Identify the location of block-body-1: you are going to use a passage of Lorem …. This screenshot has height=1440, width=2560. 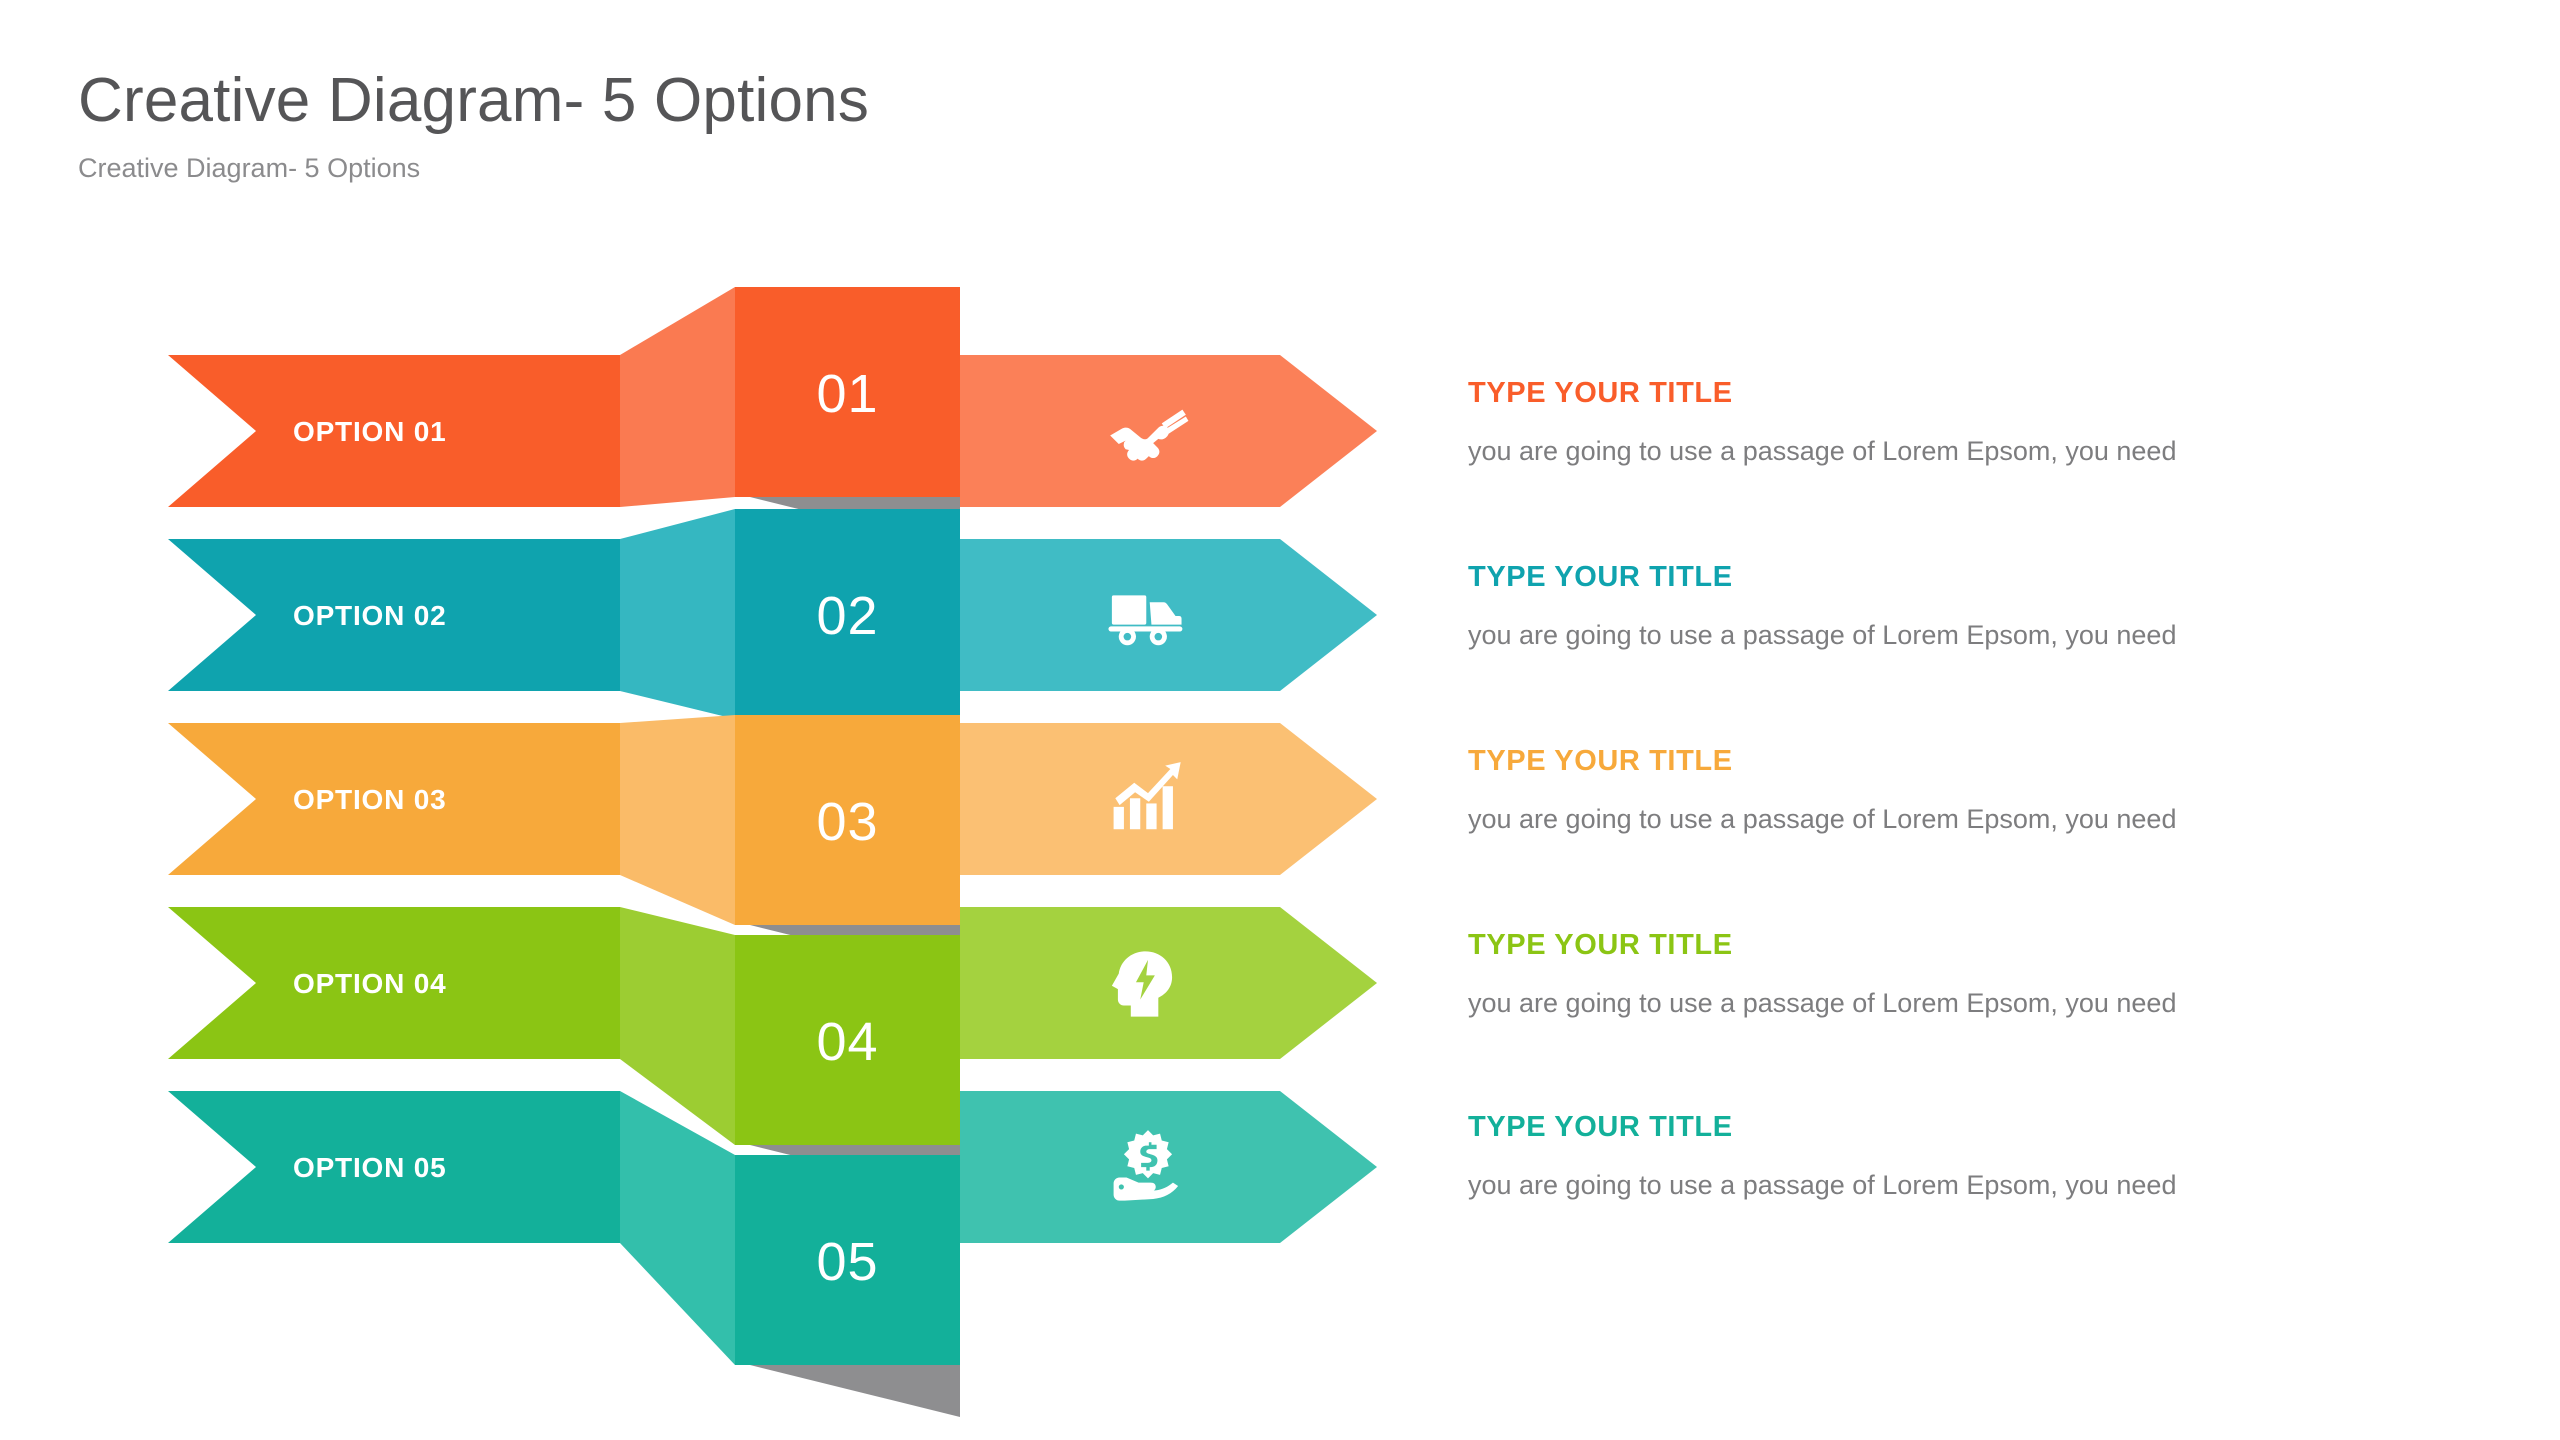
(1822, 450).